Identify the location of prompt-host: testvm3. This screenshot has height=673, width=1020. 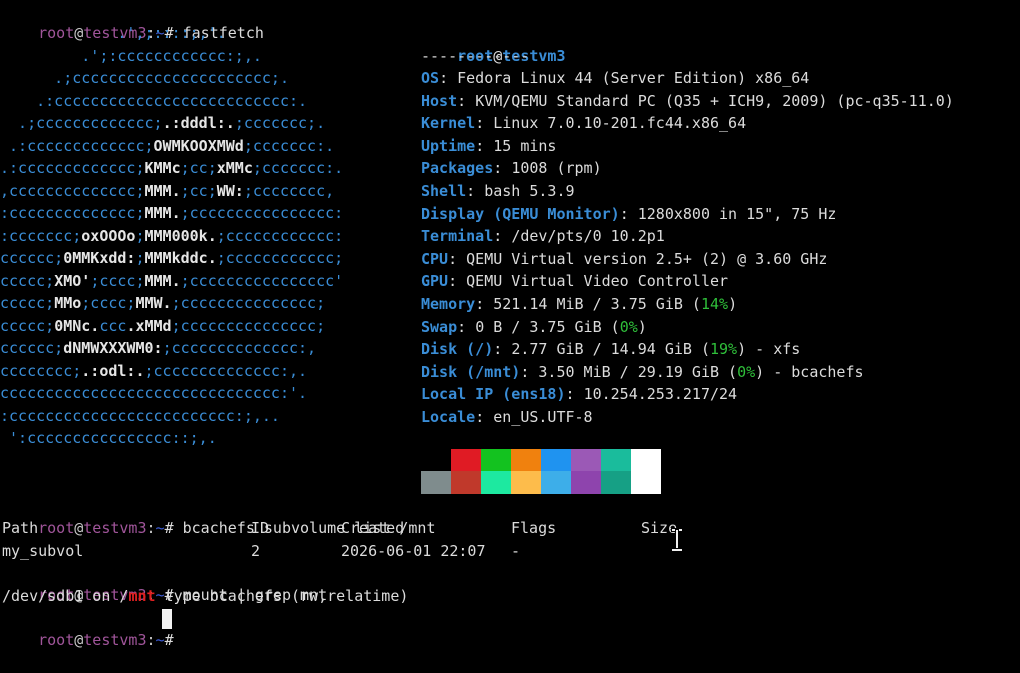
(115, 528).